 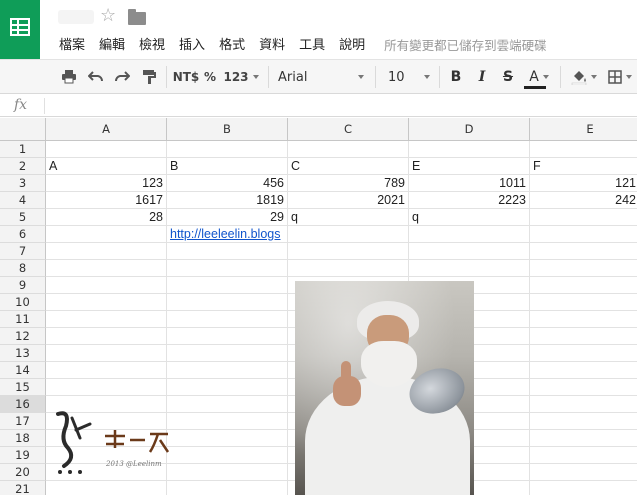 What do you see at coordinates (312, 46) in the screenshot?
I see `menu-tools: 工具` at bounding box center [312, 46].